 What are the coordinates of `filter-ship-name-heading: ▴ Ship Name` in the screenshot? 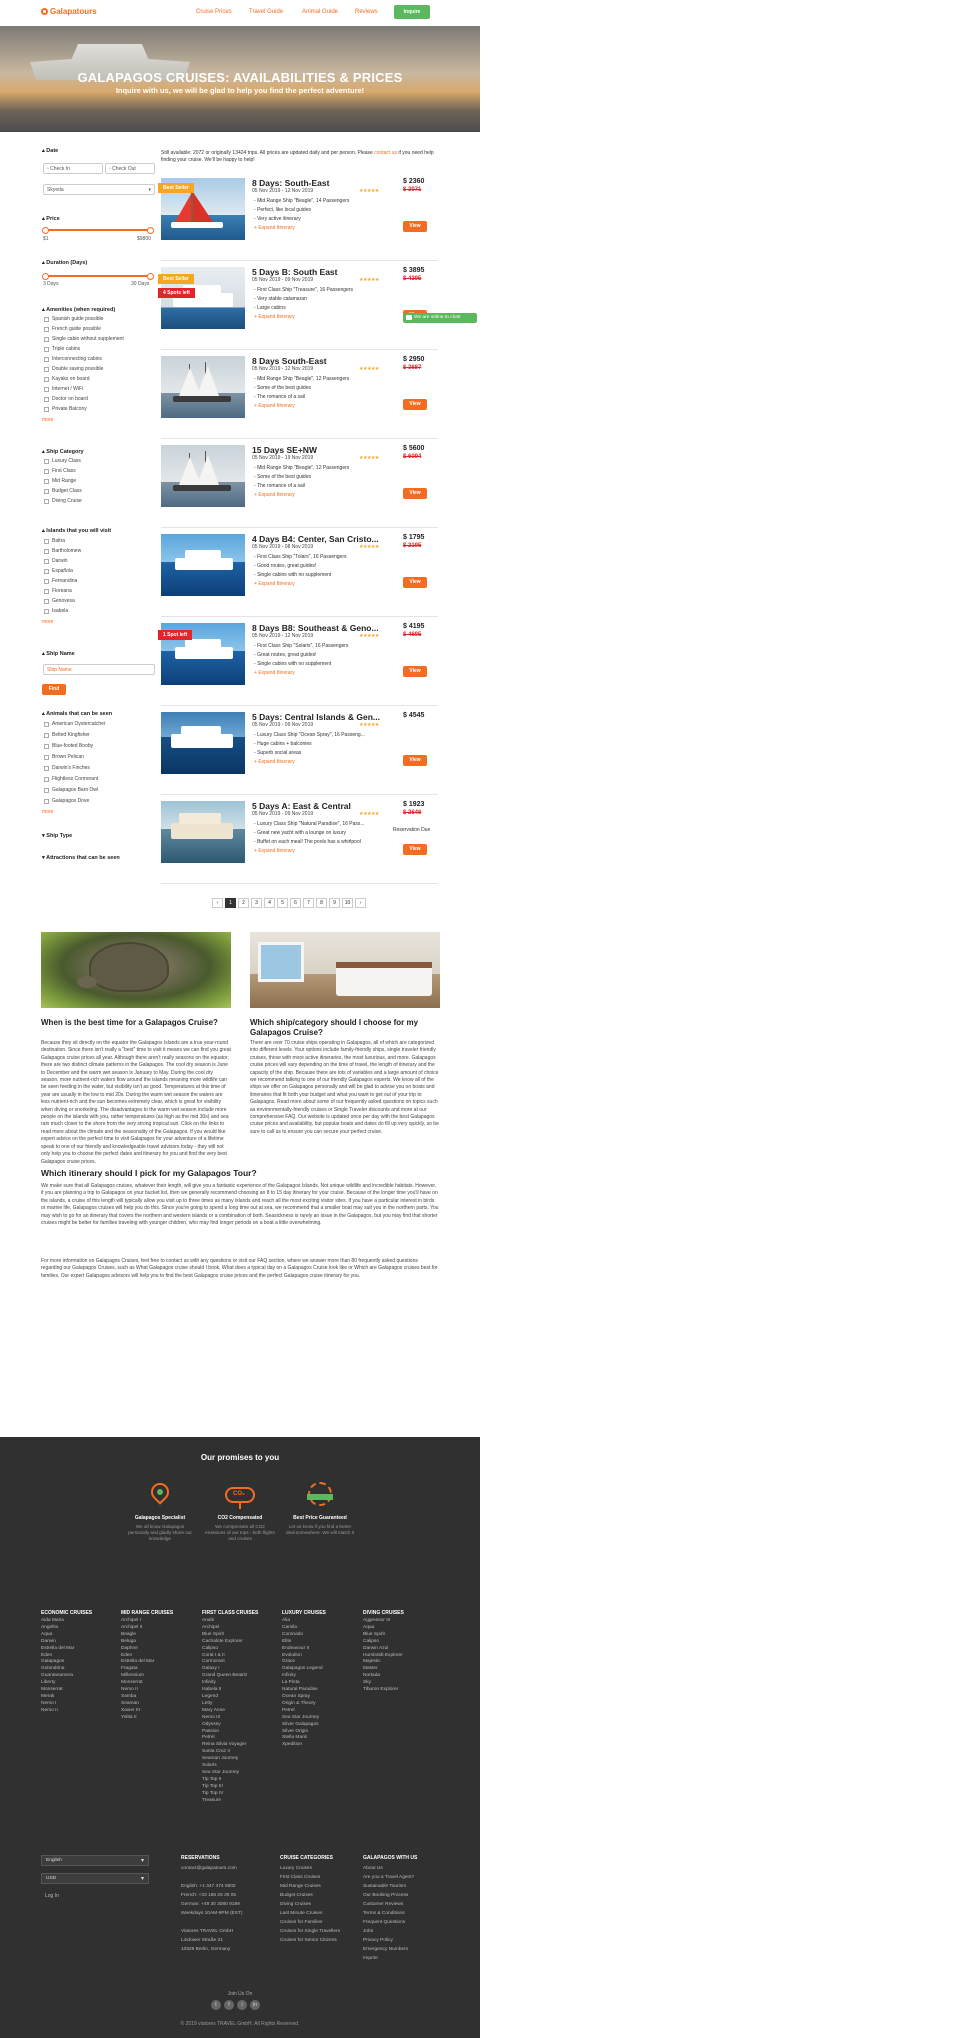 It's located at (58, 654).